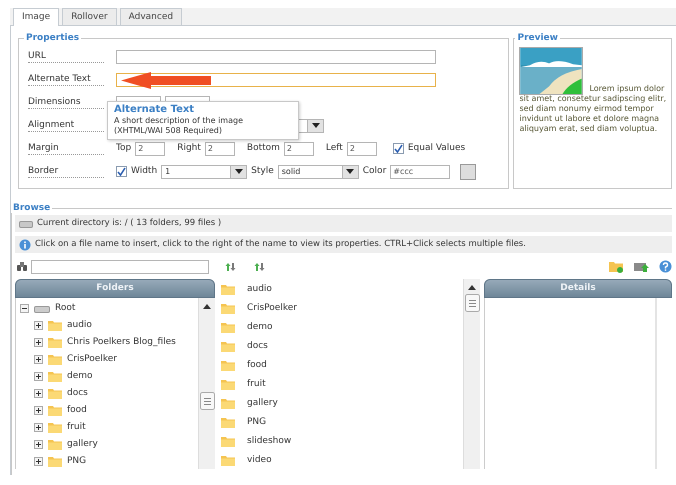 This screenshot has height=485, width=676. Describe the element at coordinates (66, 80) in the screenshot. I see `field-label: Alternate Text` at that location.